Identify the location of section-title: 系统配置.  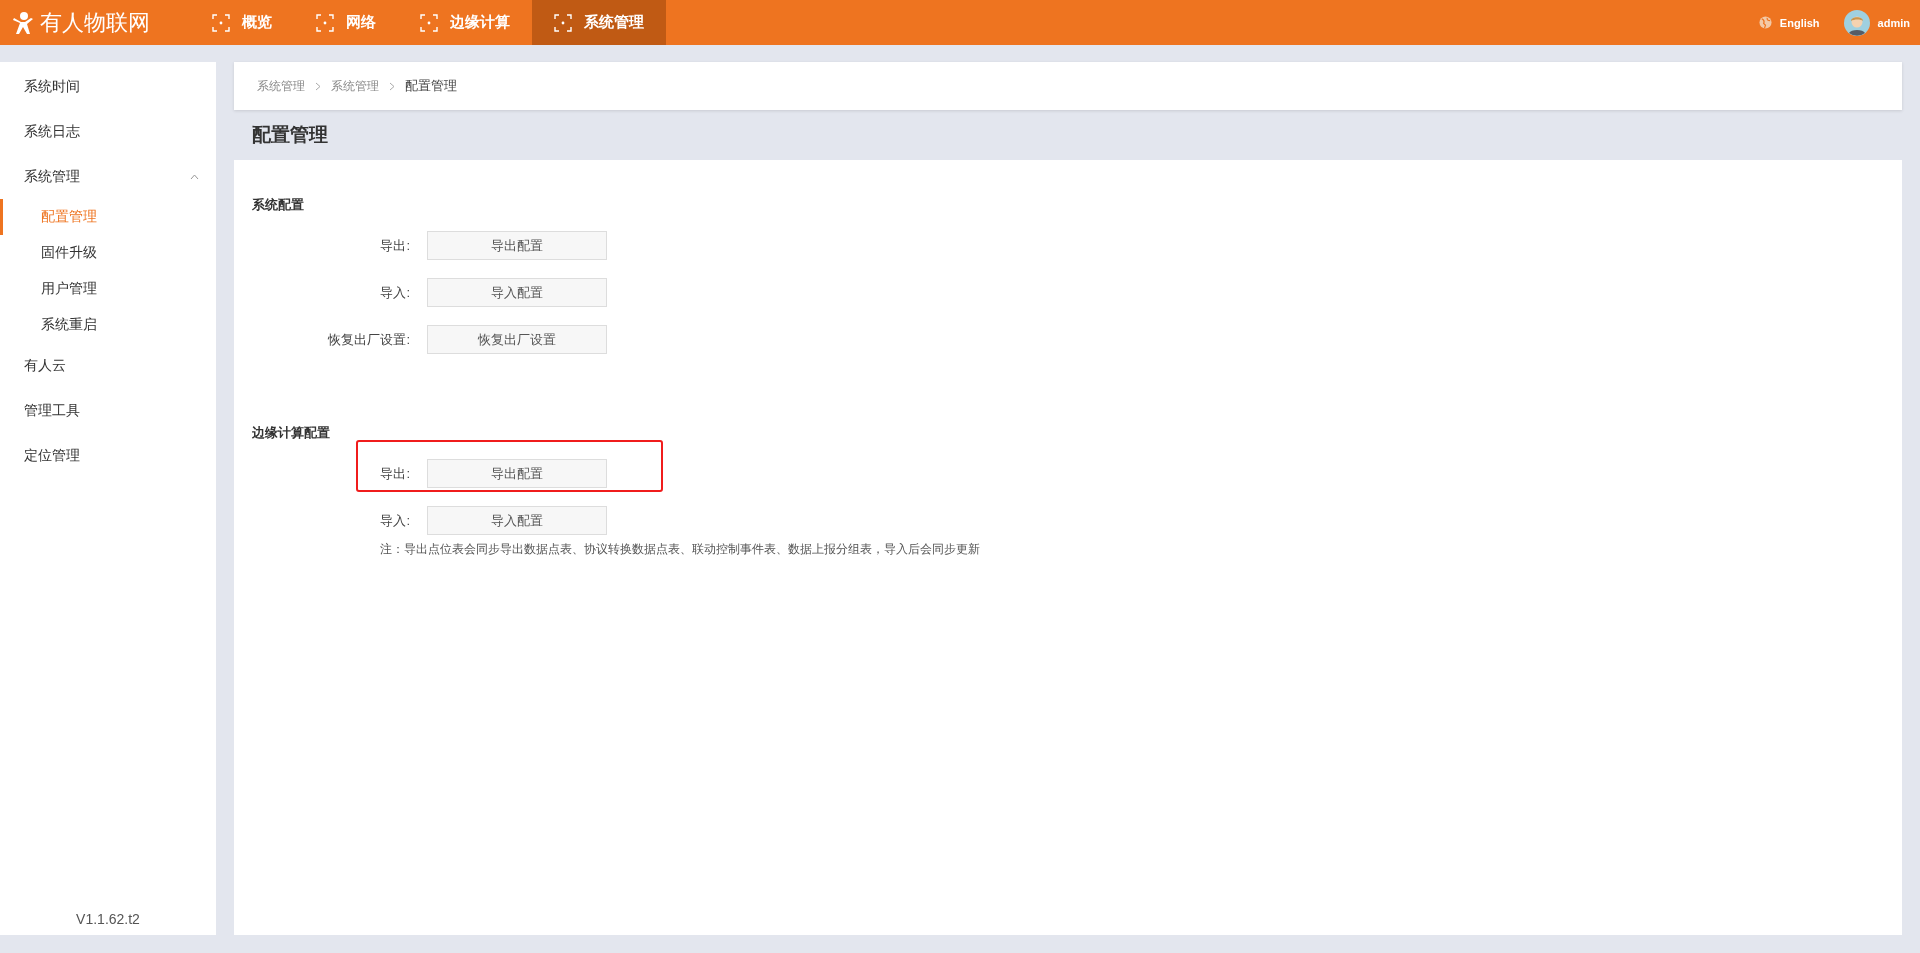
(278, 205).